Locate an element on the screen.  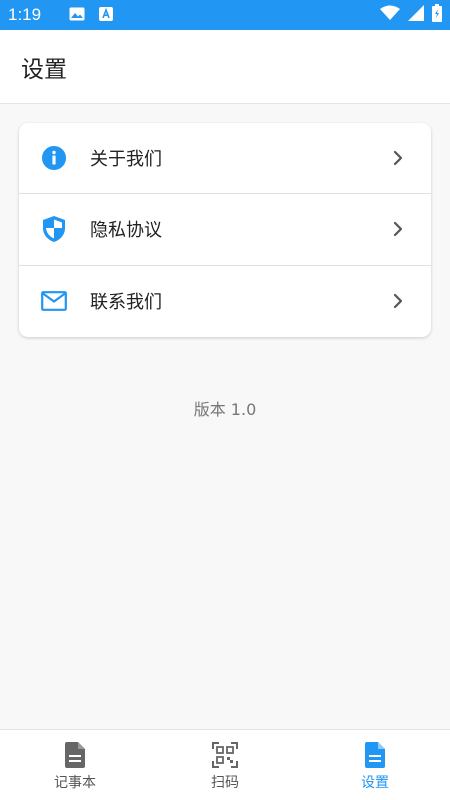
battery-icon is located at coordinates (437, 15).